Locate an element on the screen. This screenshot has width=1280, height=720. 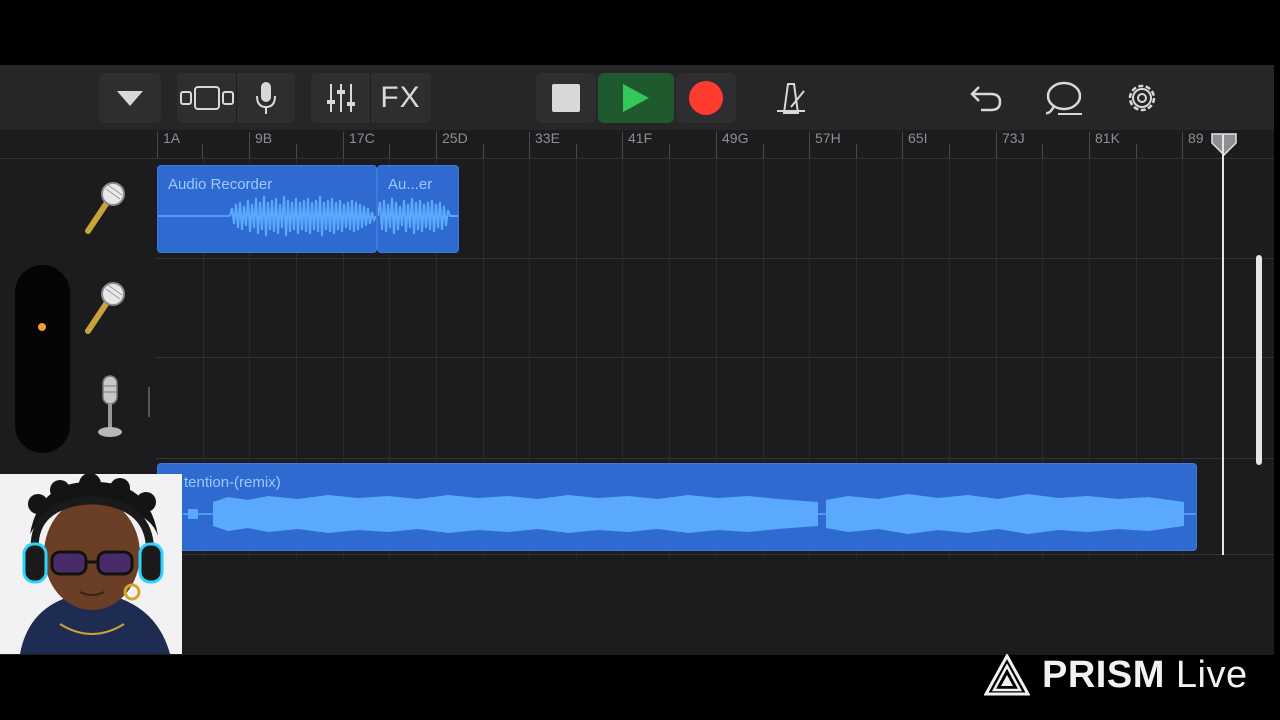
prism-live-watermark: PRISM Live is located at coordinates (1119, 675).